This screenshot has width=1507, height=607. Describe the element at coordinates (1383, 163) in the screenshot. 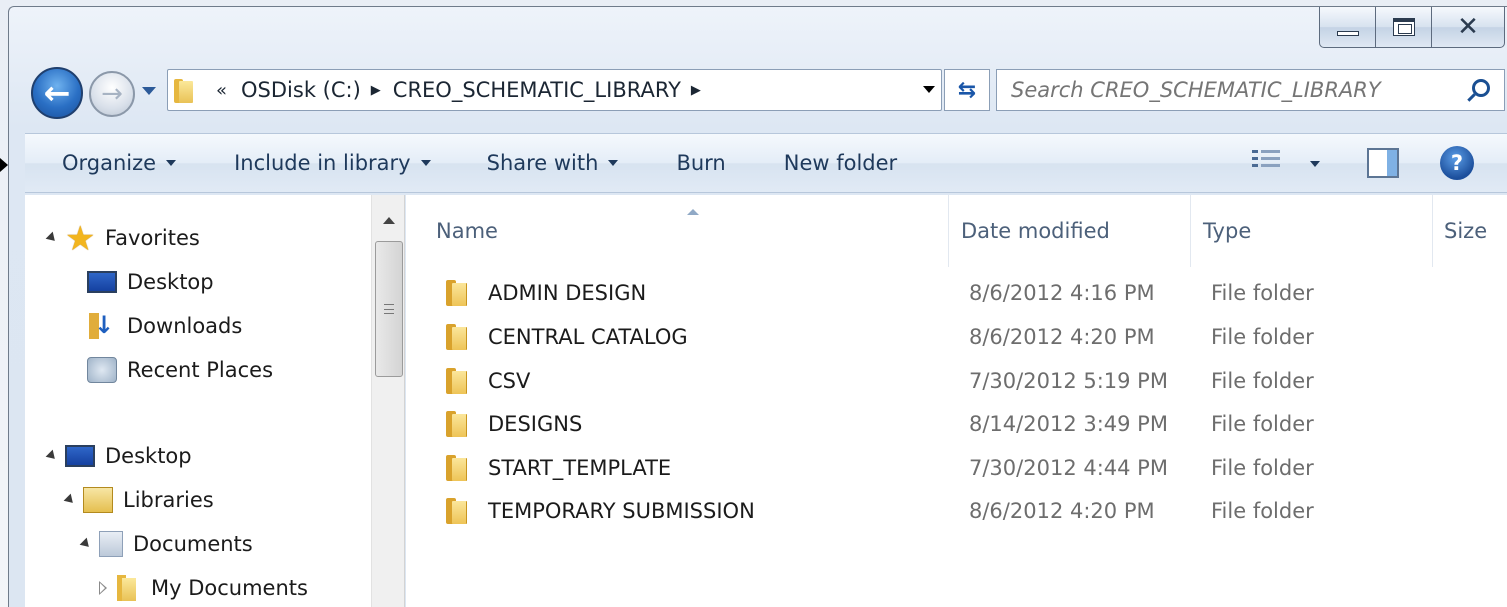

I see `preview-pane-button` at that location.